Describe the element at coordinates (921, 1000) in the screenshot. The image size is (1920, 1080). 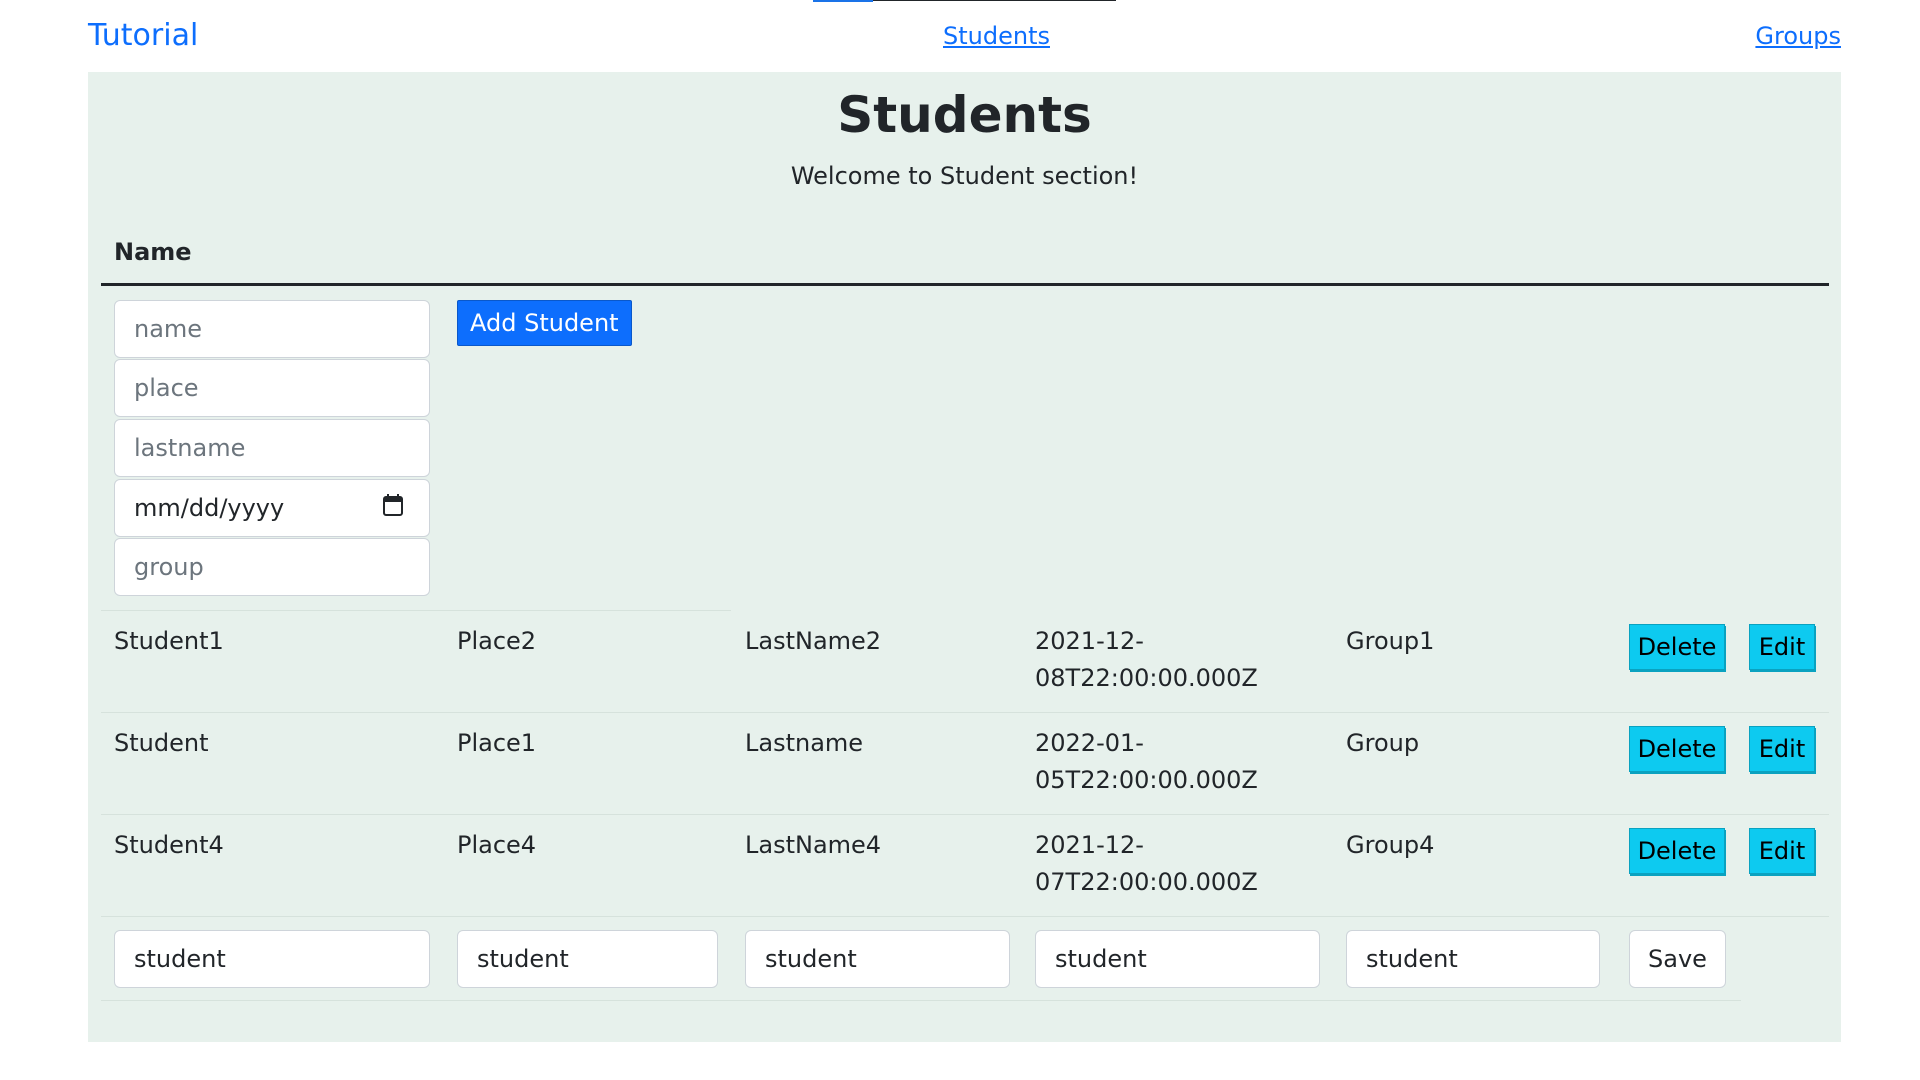
I see `edit-row-divider` at that location.